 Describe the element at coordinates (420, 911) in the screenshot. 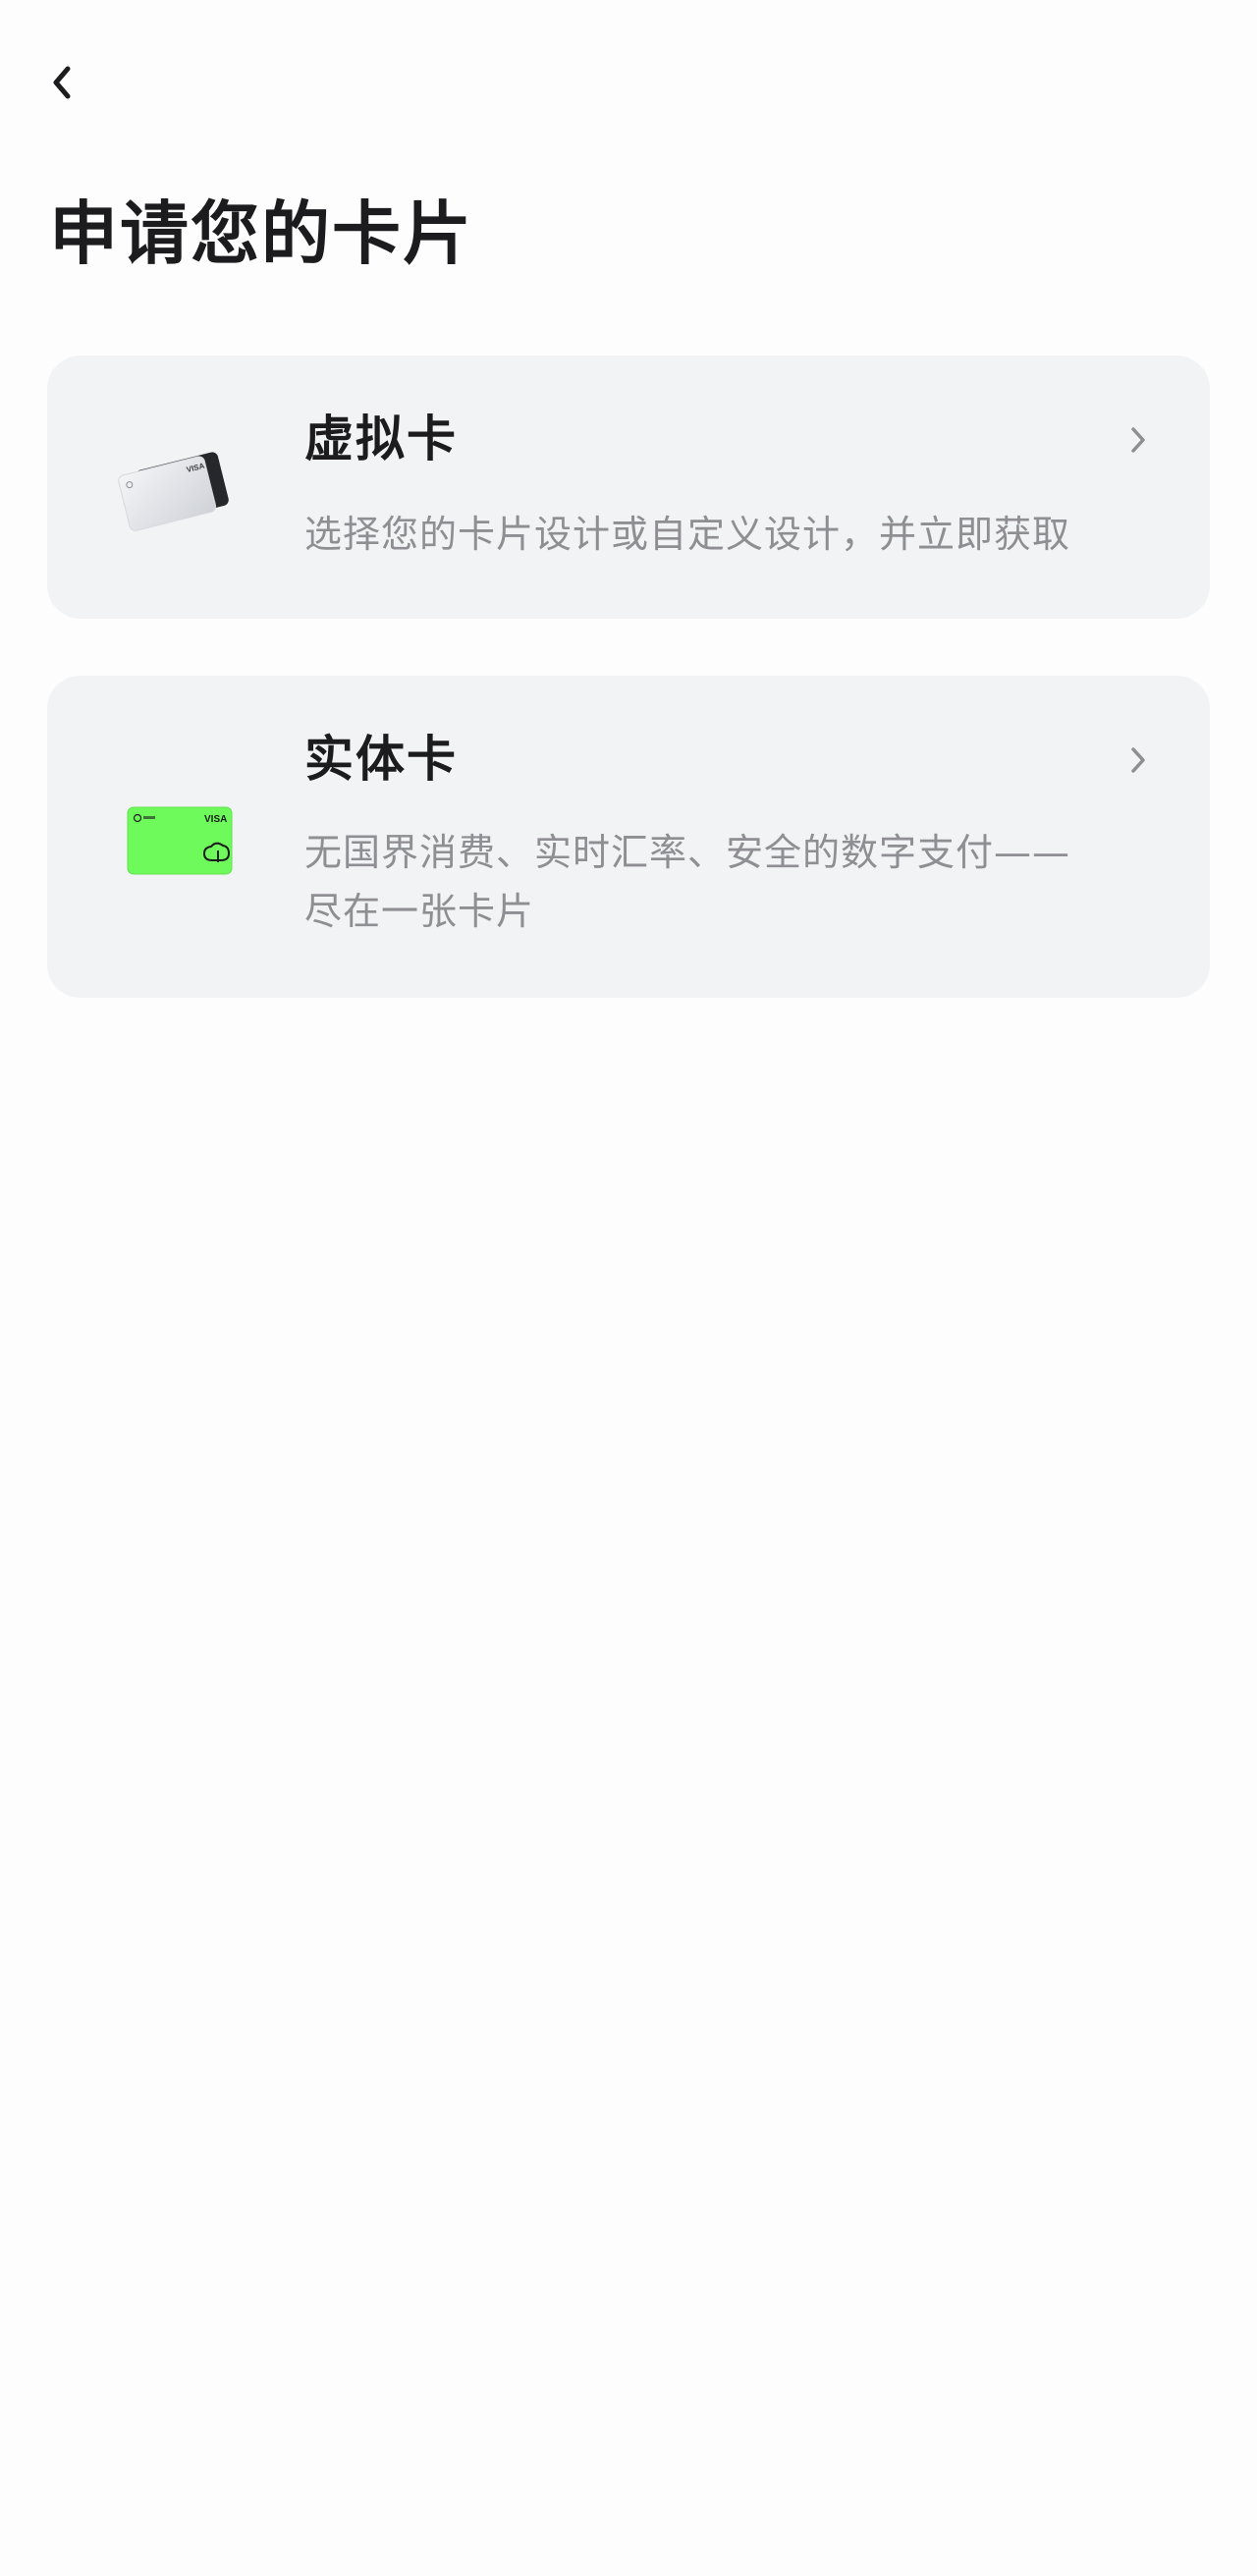

I see `physical-card-description-line2: 尽在一张卡片` at that location.